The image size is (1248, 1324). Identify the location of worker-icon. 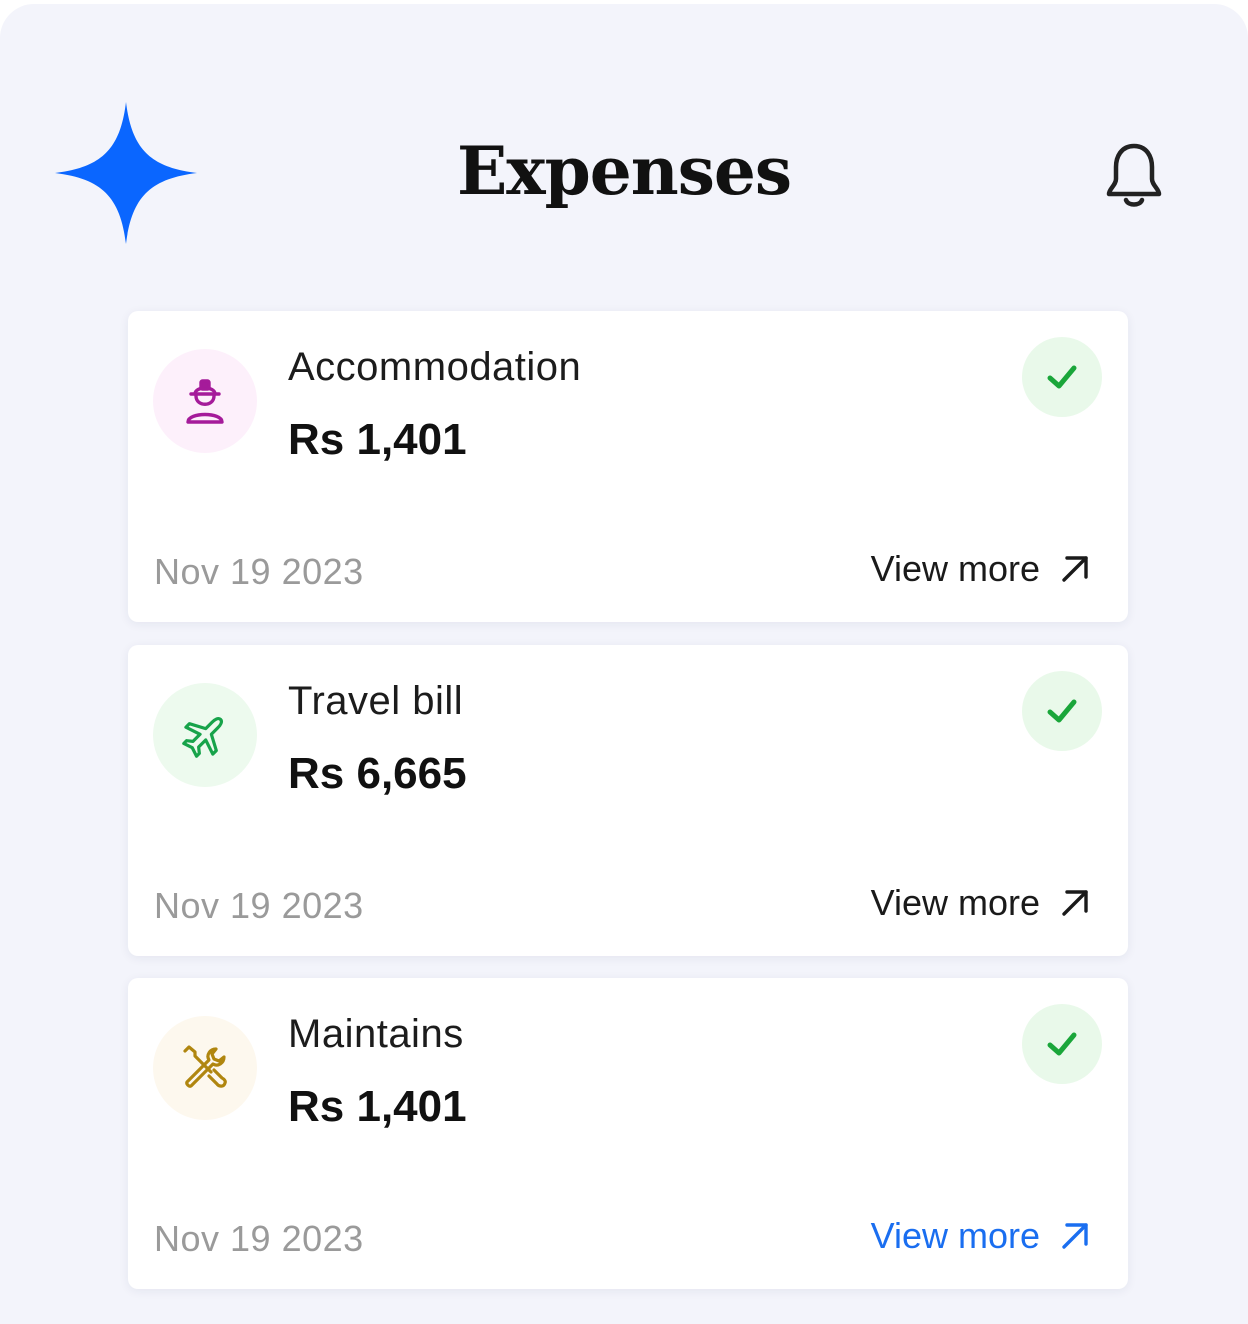
(205, 401).